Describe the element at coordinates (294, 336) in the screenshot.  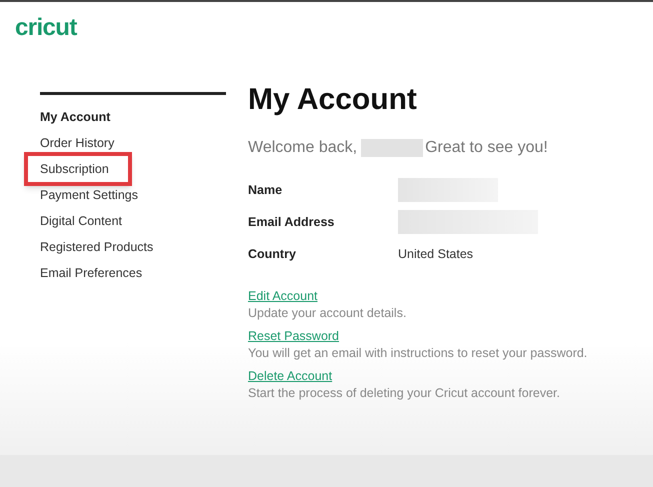
I see `action-link: Reset Password` at that location.